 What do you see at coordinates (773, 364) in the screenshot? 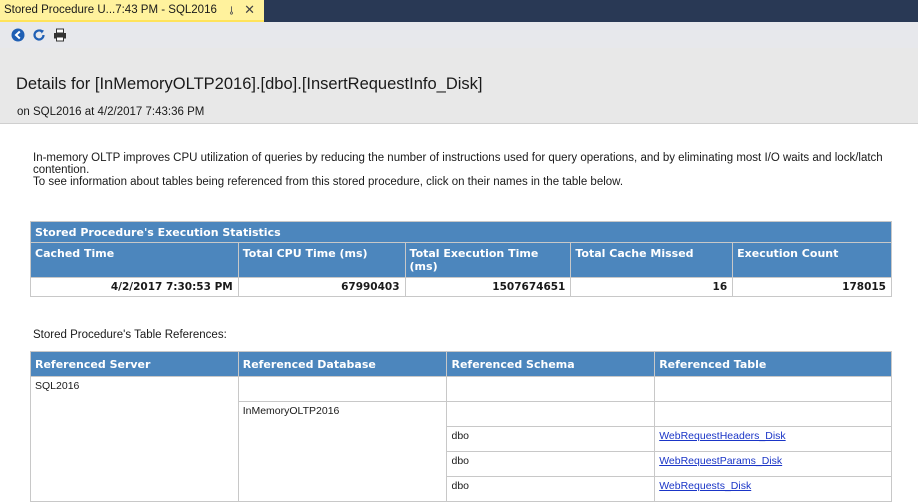
I see `column-header: Referenced Table` at bounding box center [773, 364].